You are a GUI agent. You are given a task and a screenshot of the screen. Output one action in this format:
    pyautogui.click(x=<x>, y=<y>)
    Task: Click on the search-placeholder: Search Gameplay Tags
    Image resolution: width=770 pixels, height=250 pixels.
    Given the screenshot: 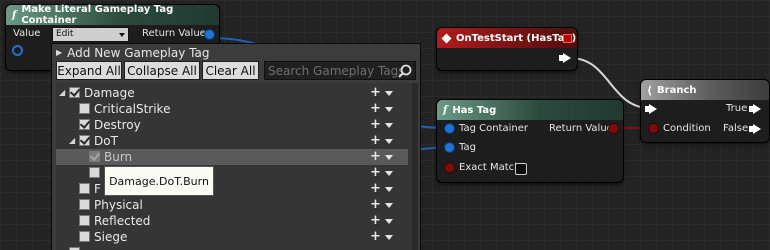 What is the action you would take?
    pyautogui.click(x=336, y=70)
    